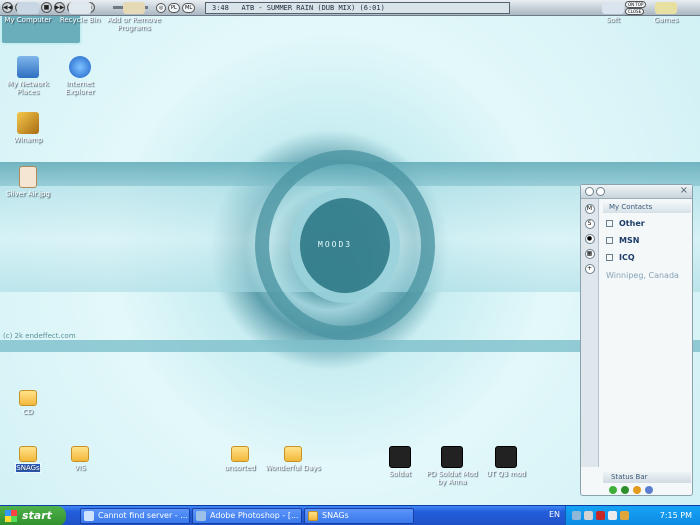 The height and width of the screenshot is (525, 700). Describe the element at coordinates (627, 257) in the screenshot. I see `group-label: ICQ` at that location.